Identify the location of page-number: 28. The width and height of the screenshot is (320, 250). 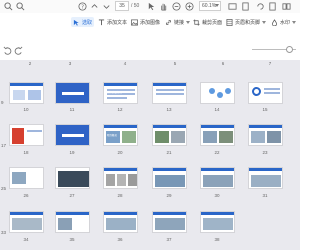
(120, 195).